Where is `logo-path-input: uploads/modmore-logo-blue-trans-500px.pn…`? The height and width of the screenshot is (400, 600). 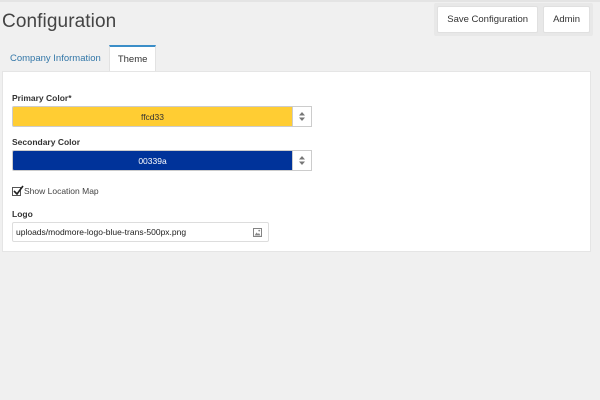
logo-path-input: uploads/modmore-logo-blue-trans-500px.pn… is located at coordinates (140, 232).